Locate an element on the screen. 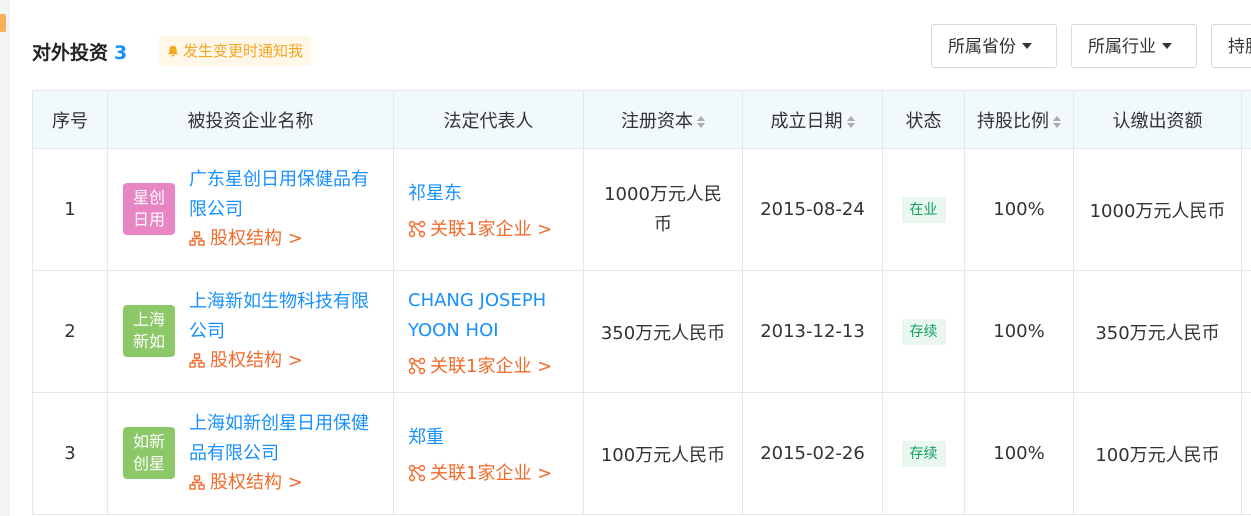 This screenshot has width=1251, height=516. company-cell: 上海 新如 上海新如生物科技有限公司 股权结构 > is located at coordinates (250, 331).